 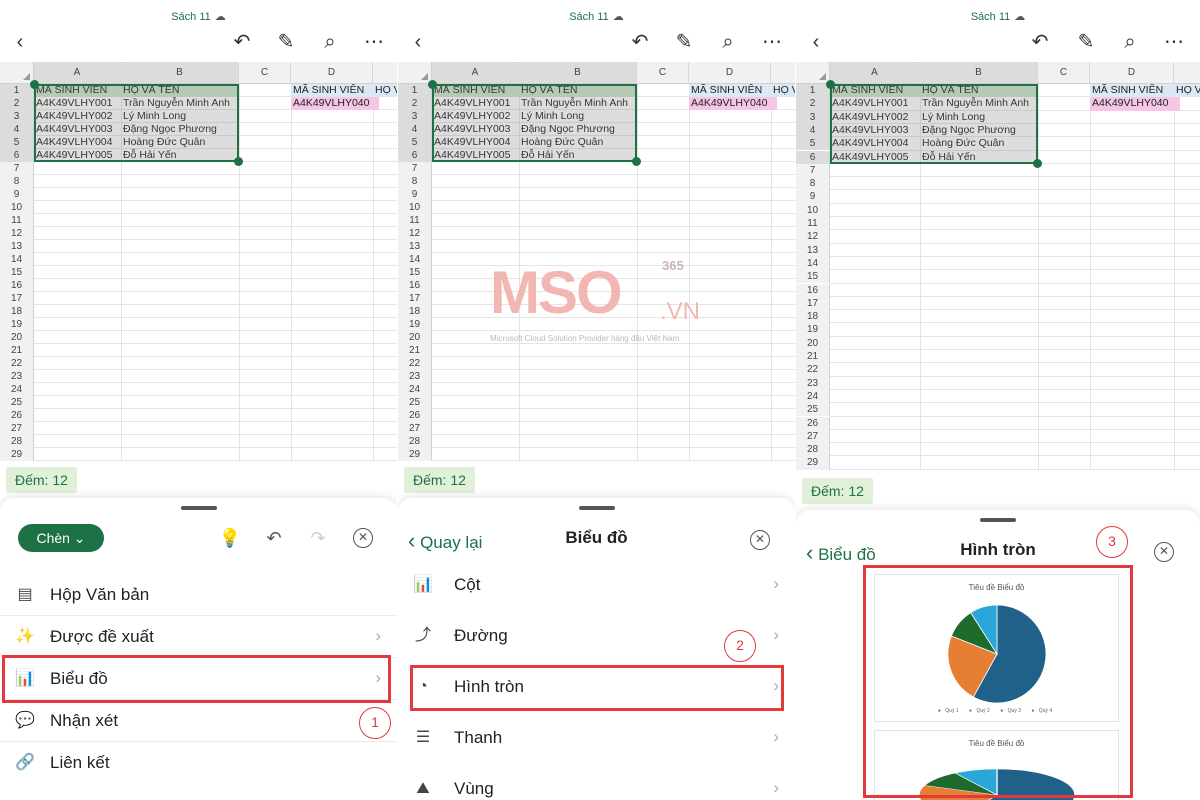 I want to click on row-header: 12, so click(x=17, y=233).